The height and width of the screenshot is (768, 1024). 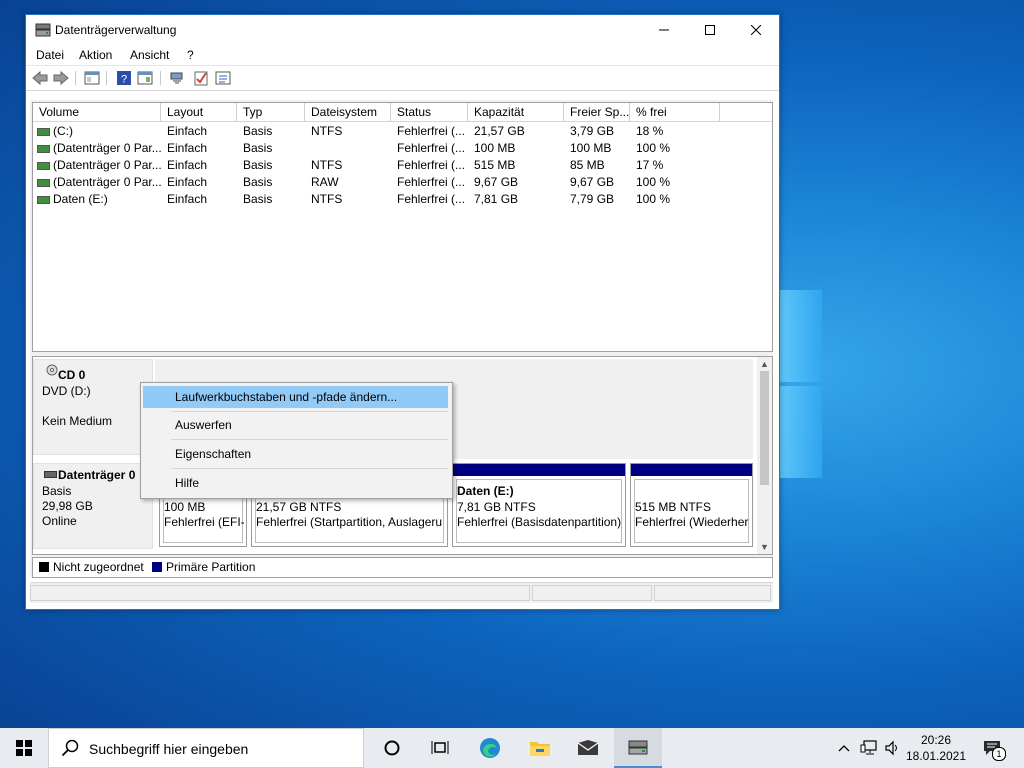 I want to click on cd-name: CD 0, so click(x=72, y=375).